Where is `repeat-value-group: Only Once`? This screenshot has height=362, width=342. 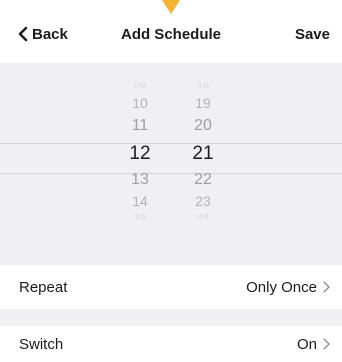
repeat-value-group: Only Once is located at coordinates (288, 287).